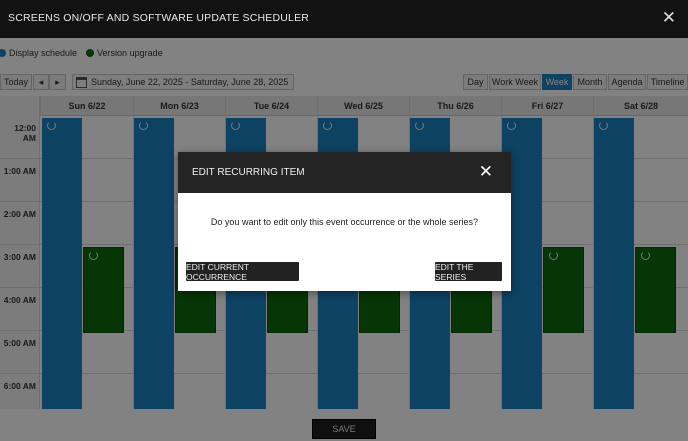 This screenshot has width=688, height=441. I want to click on dialog-close-icon: ✕, so click(486, 172).